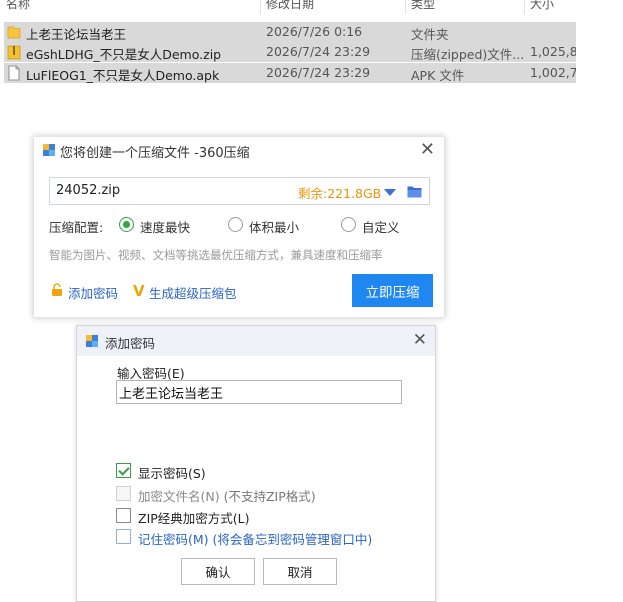 This screenshot has height=602, width=623. I want to click on folder-browse-icon, so click(414, 191).